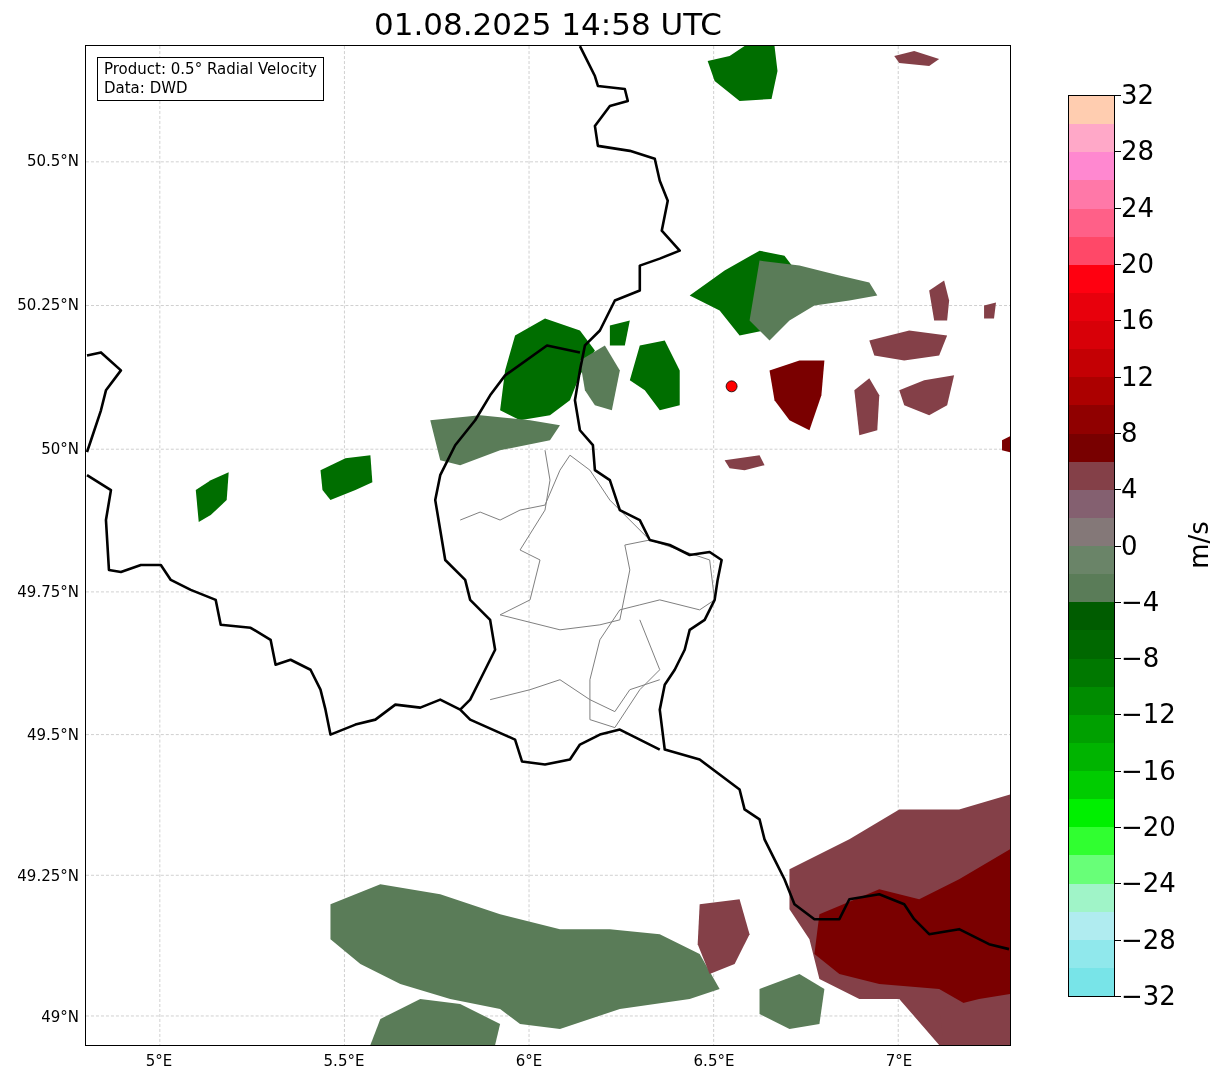  What do you see at coordinates (210, 69) in the screenshot?
I see `legend-text: Product: 0.5° Radial Velocity` at bounding box center [210, 69].